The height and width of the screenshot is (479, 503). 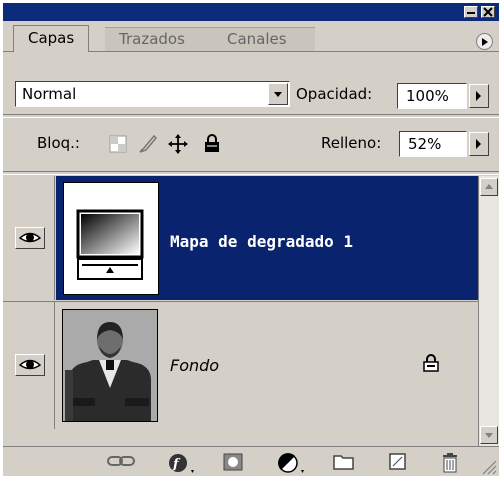 I want to click on fill-label: Relleno:, so click(x=351, y=143).